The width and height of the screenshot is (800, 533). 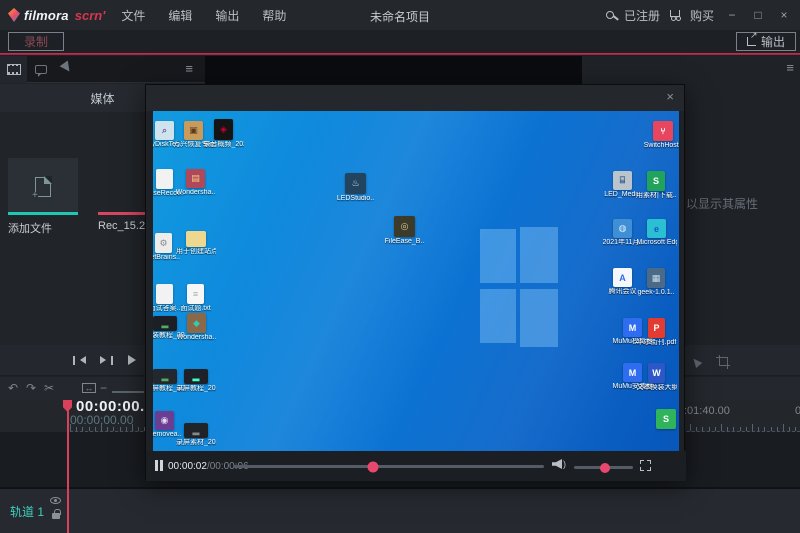 I want to click on add-file-box, so click(x=43, y=186).